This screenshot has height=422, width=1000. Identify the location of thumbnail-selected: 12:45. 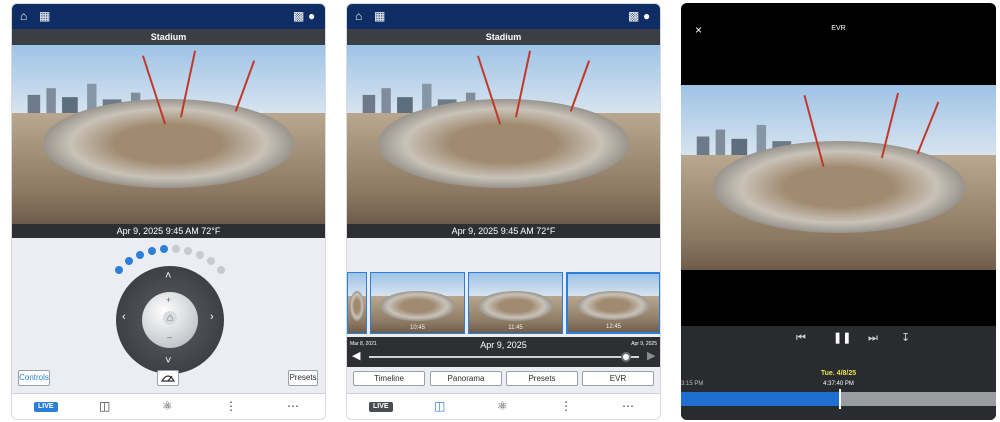
(613, 303).